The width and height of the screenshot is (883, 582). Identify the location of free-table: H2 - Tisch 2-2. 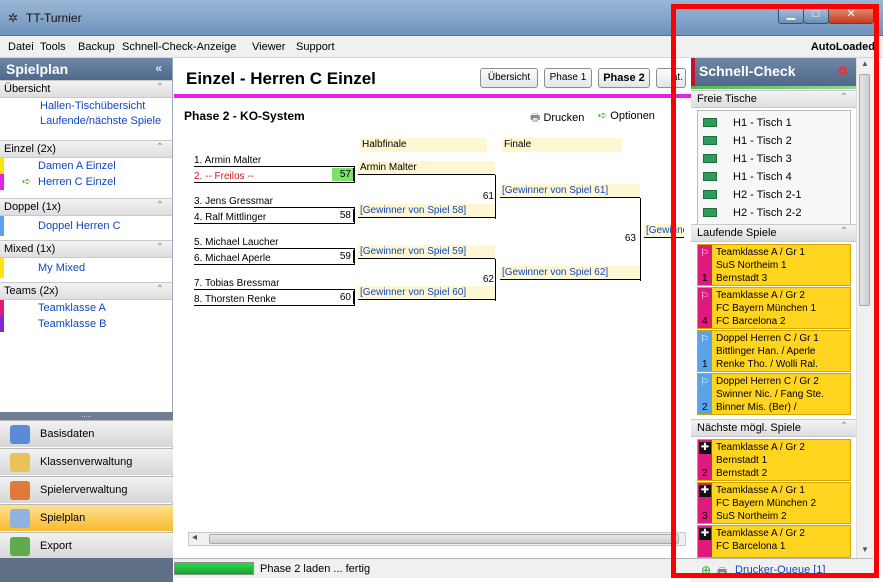
(774, 213).